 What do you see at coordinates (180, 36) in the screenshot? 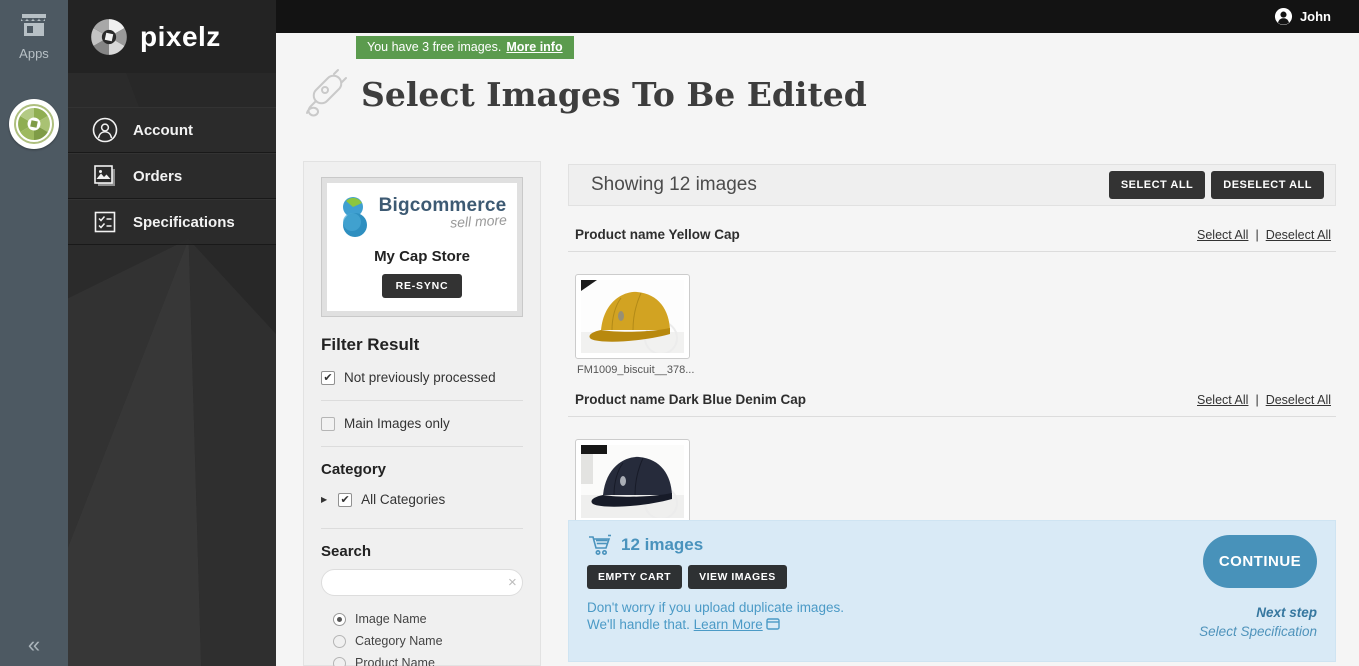
I see `brand-name: pixelz` at bounding box center [180, 36].